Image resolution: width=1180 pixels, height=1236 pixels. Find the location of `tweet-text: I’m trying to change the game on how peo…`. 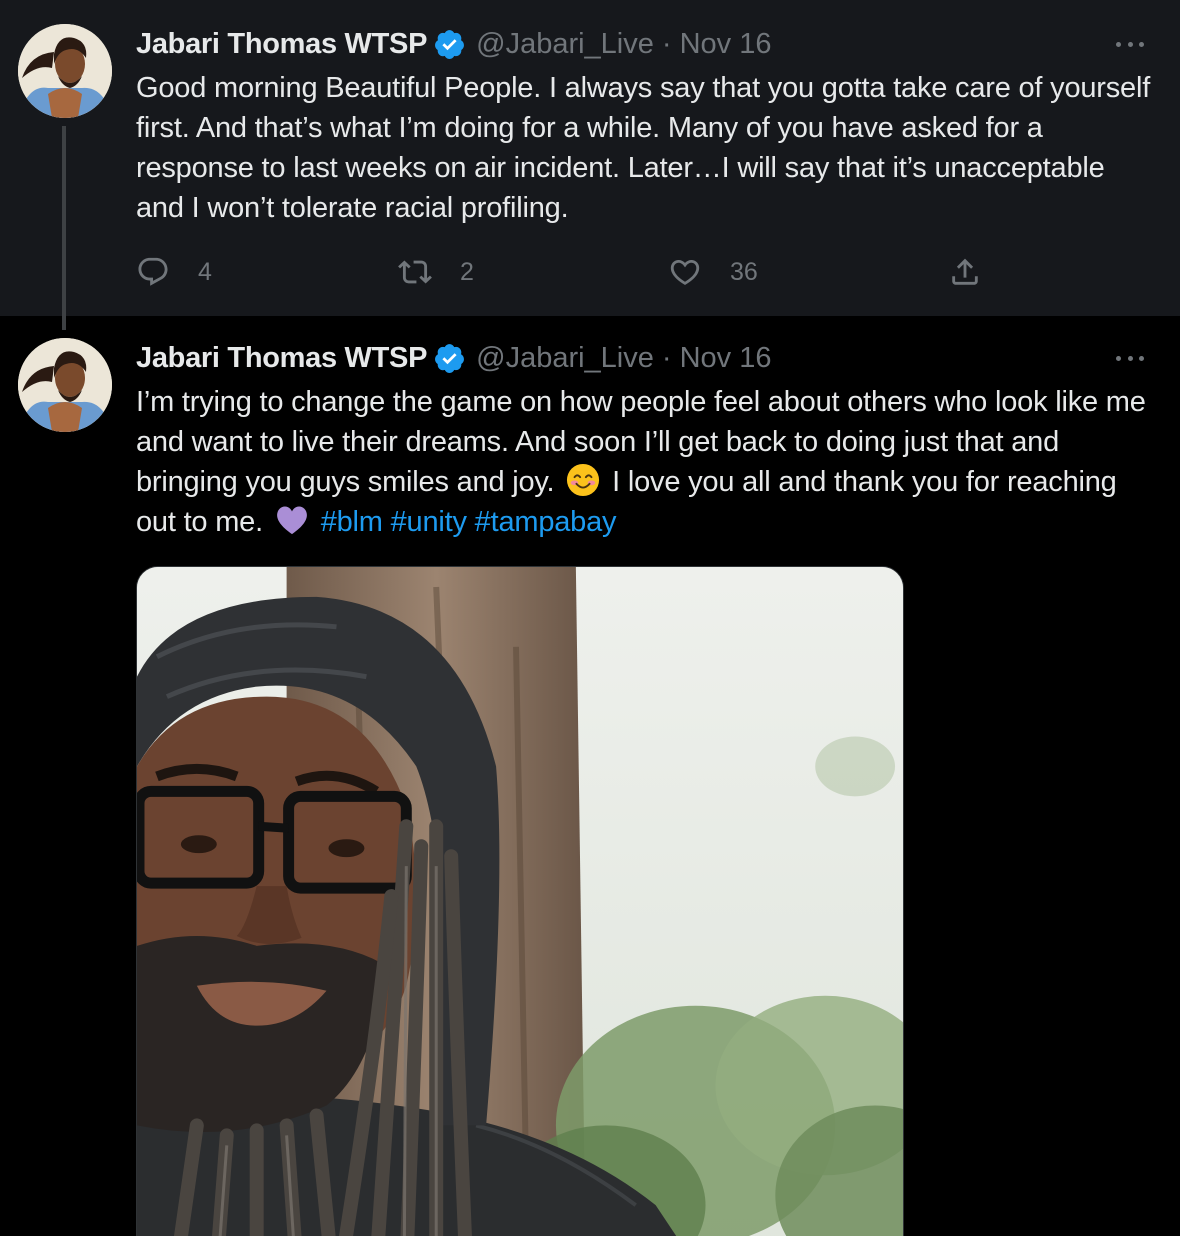

tweet-text: I’m trying to change the game on how peo… is located at coordinates (646, 462).